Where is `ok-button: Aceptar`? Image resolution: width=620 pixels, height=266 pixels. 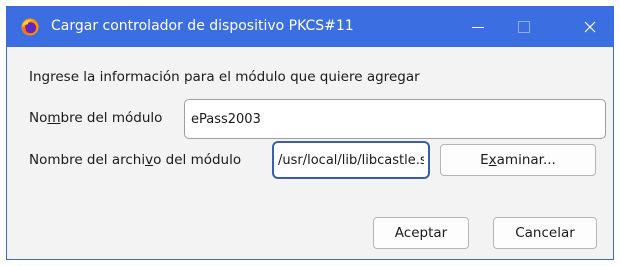
ok-button: Aceptar is located at coordinates (421, 233).